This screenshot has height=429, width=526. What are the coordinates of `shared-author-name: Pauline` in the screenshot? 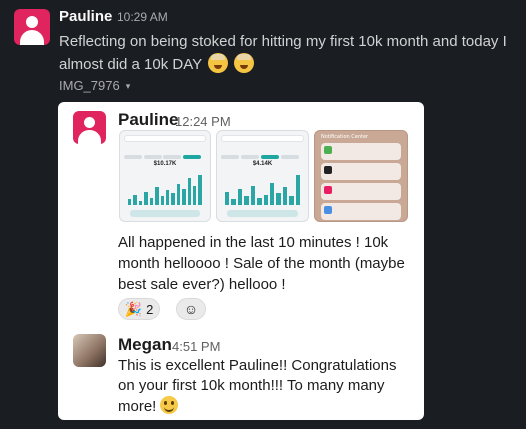 It's located at (148, 119).